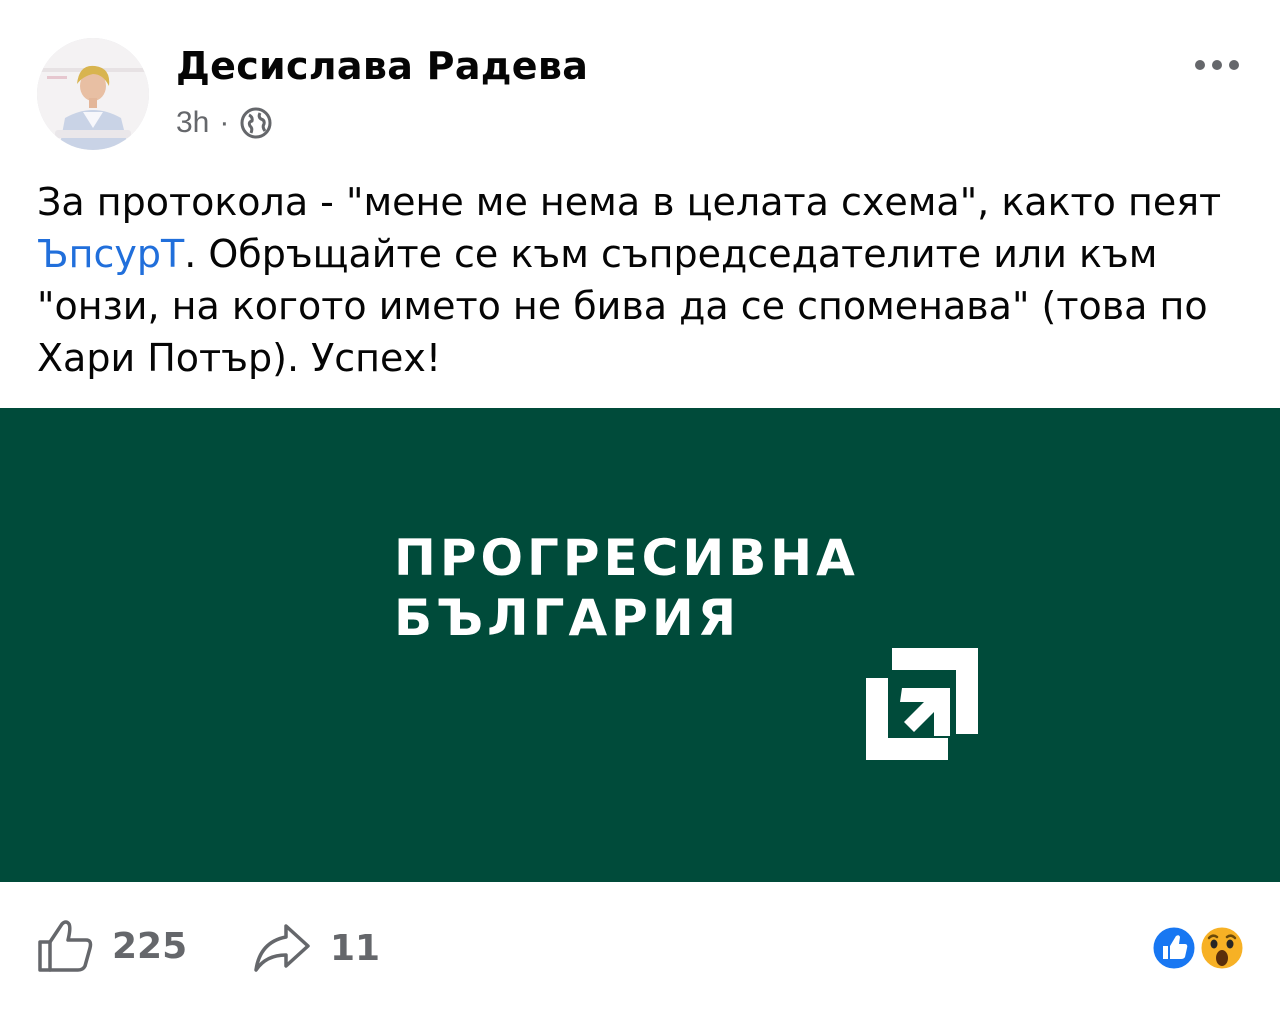 The height and width of the screenshot is (1010, 1280). I want to click on like-button: 225, so click(111, 946).